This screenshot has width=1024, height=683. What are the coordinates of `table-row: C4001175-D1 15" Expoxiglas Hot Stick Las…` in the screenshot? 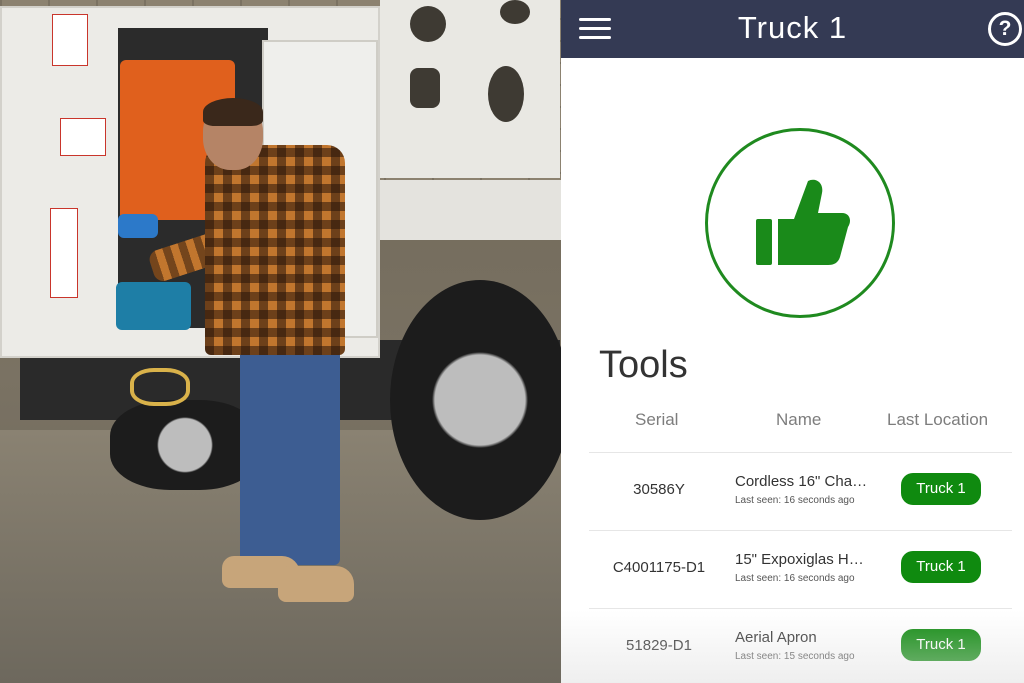 It's located at (800, 569).